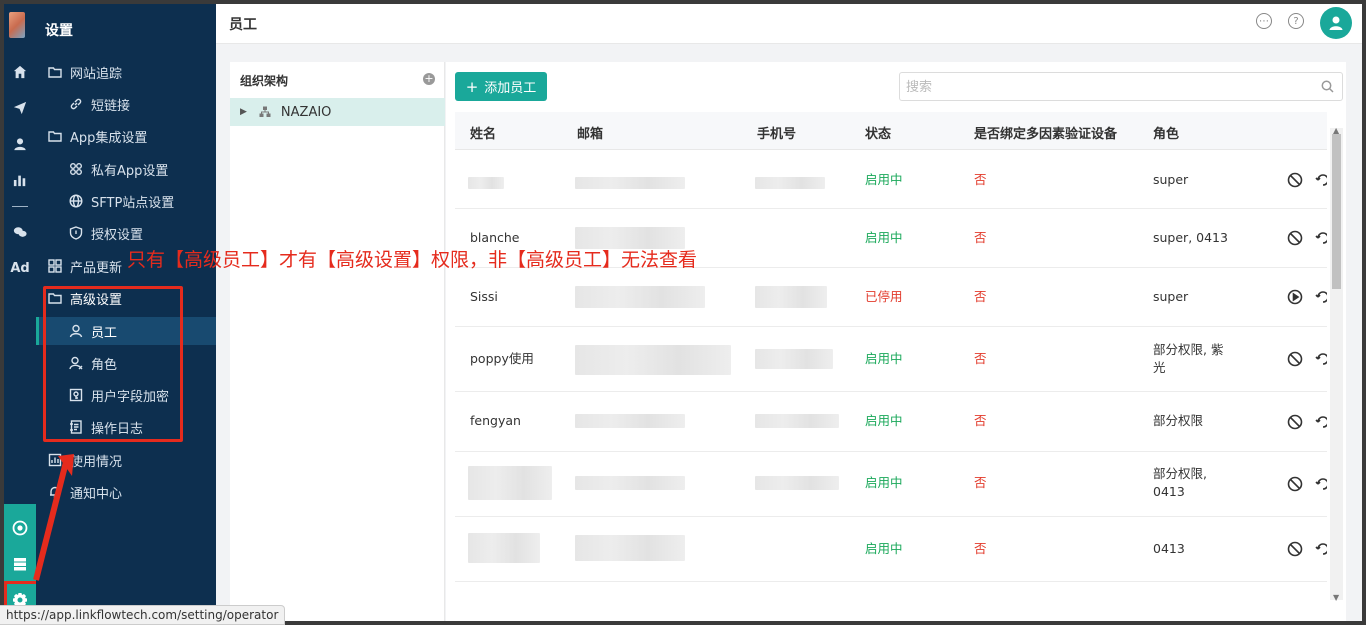  What do you see at coordinates (126, 136) in the screenshot?
I see `sidebar-item-app-integration: App集成设置` at bounding box center [126, 136].